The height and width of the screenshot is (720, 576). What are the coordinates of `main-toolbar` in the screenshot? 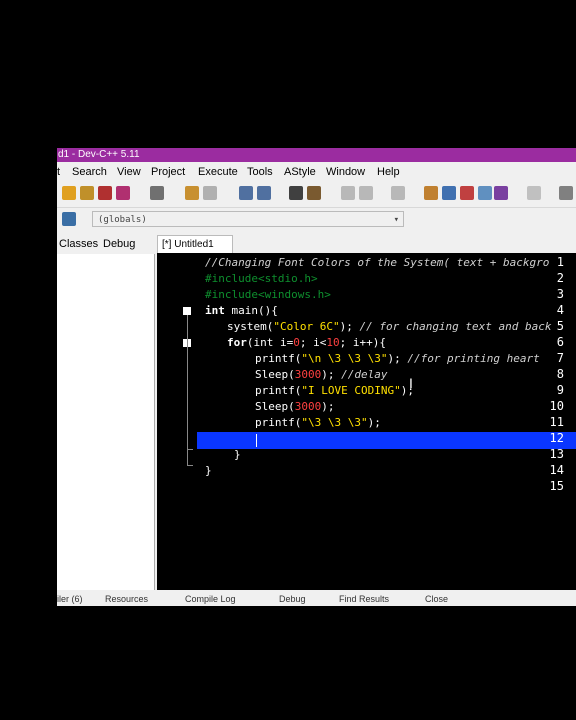 It's located at (316, 193).